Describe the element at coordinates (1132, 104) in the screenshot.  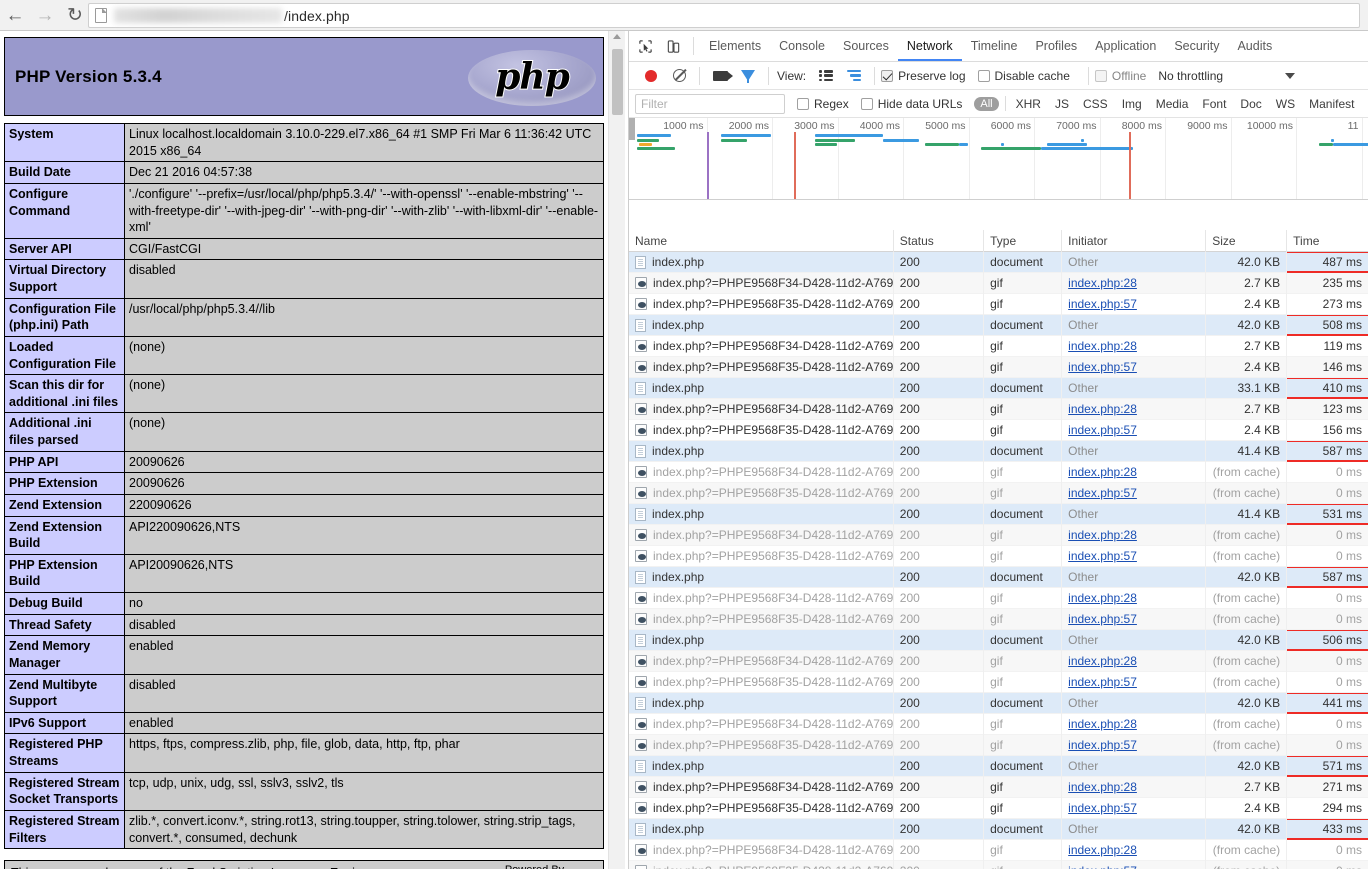
I see `filter-type-img: Img` at that location.